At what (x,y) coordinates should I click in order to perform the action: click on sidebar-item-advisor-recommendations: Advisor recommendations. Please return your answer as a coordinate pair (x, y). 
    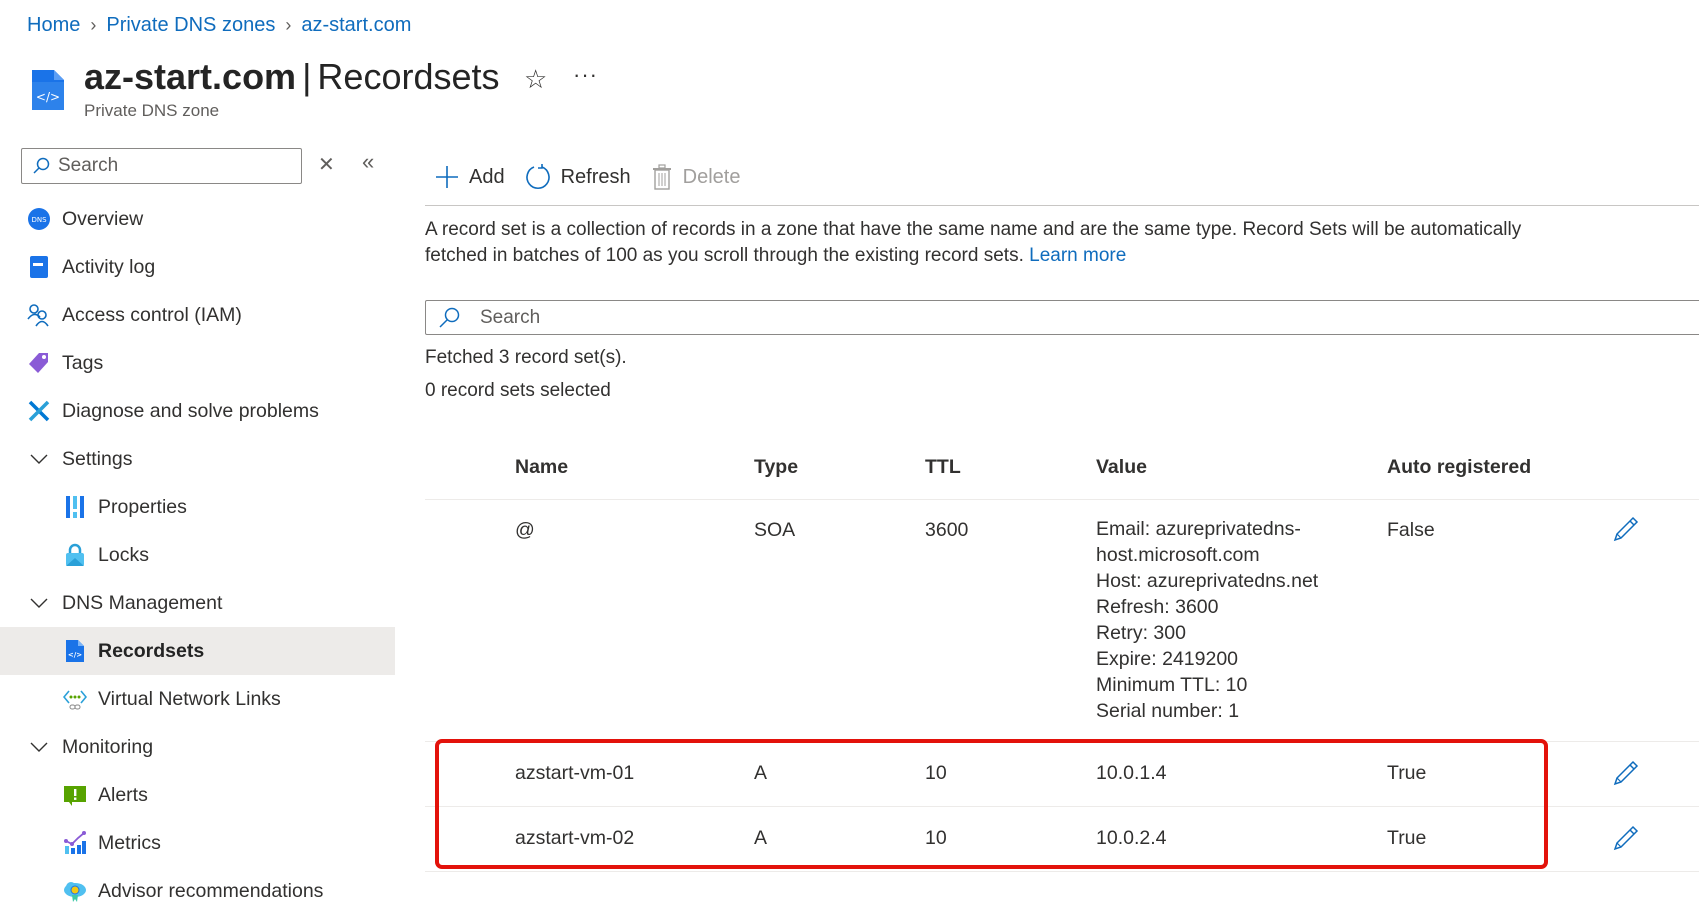
    Looking at the image, I should click on (197, 891).